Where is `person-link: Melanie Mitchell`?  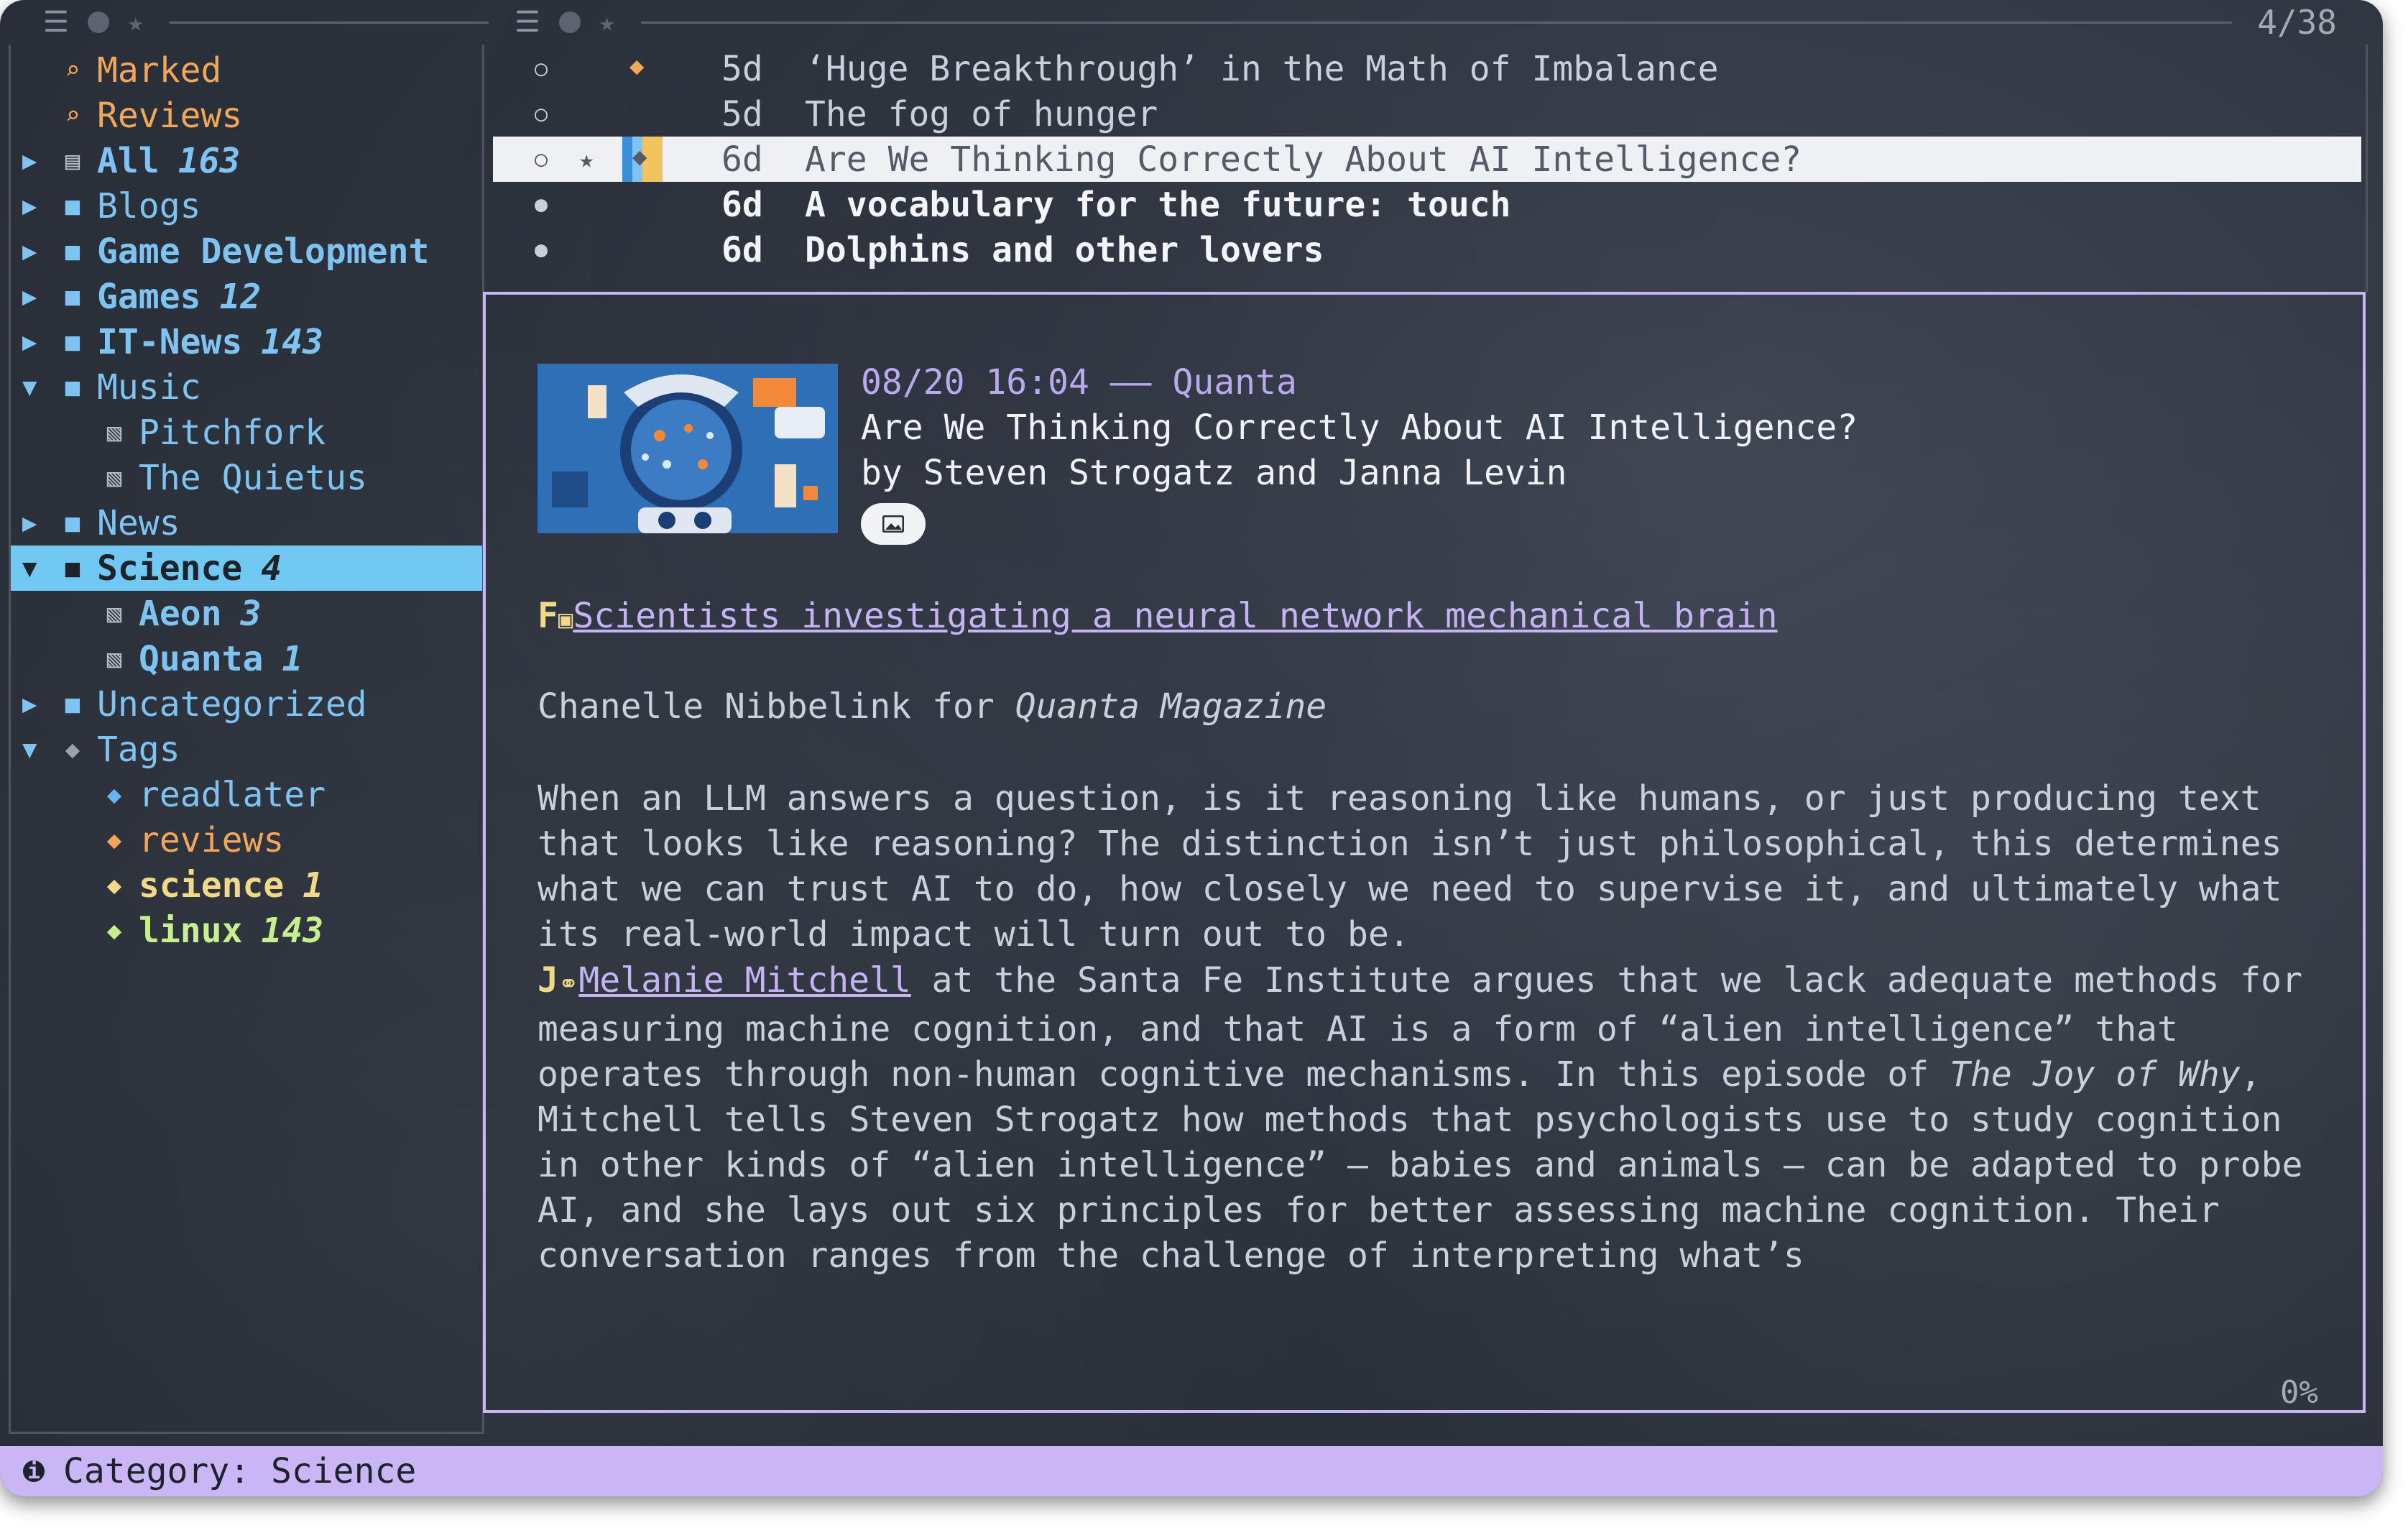
person-link: Melanie Mitchell is located at coordinates (744, 980).